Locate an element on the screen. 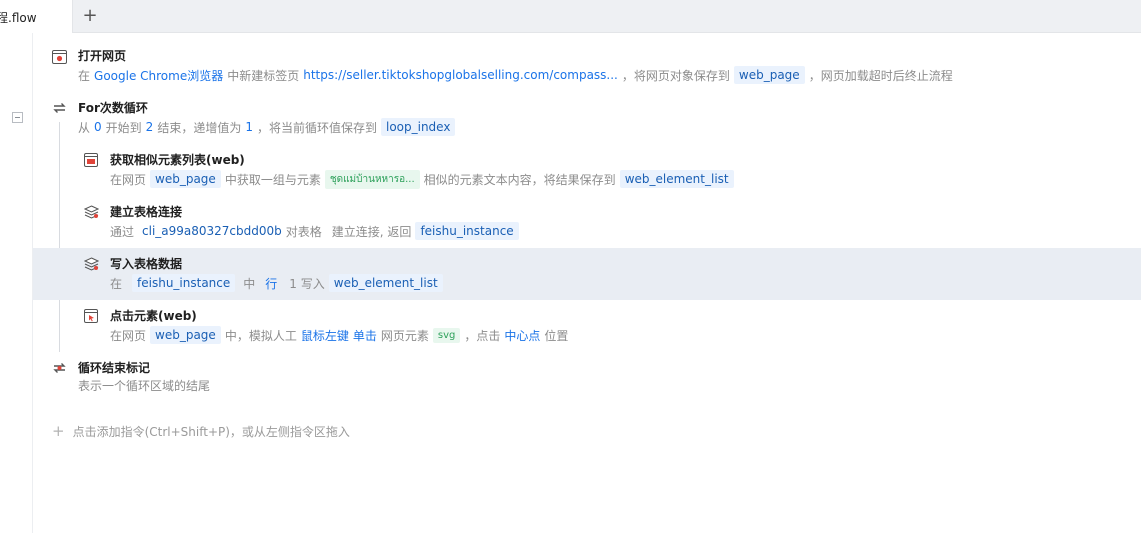 The width and height of the screenshot is (1141, 533). desc-text: 中获取一组与元素 is located at coordinates (272, 179).